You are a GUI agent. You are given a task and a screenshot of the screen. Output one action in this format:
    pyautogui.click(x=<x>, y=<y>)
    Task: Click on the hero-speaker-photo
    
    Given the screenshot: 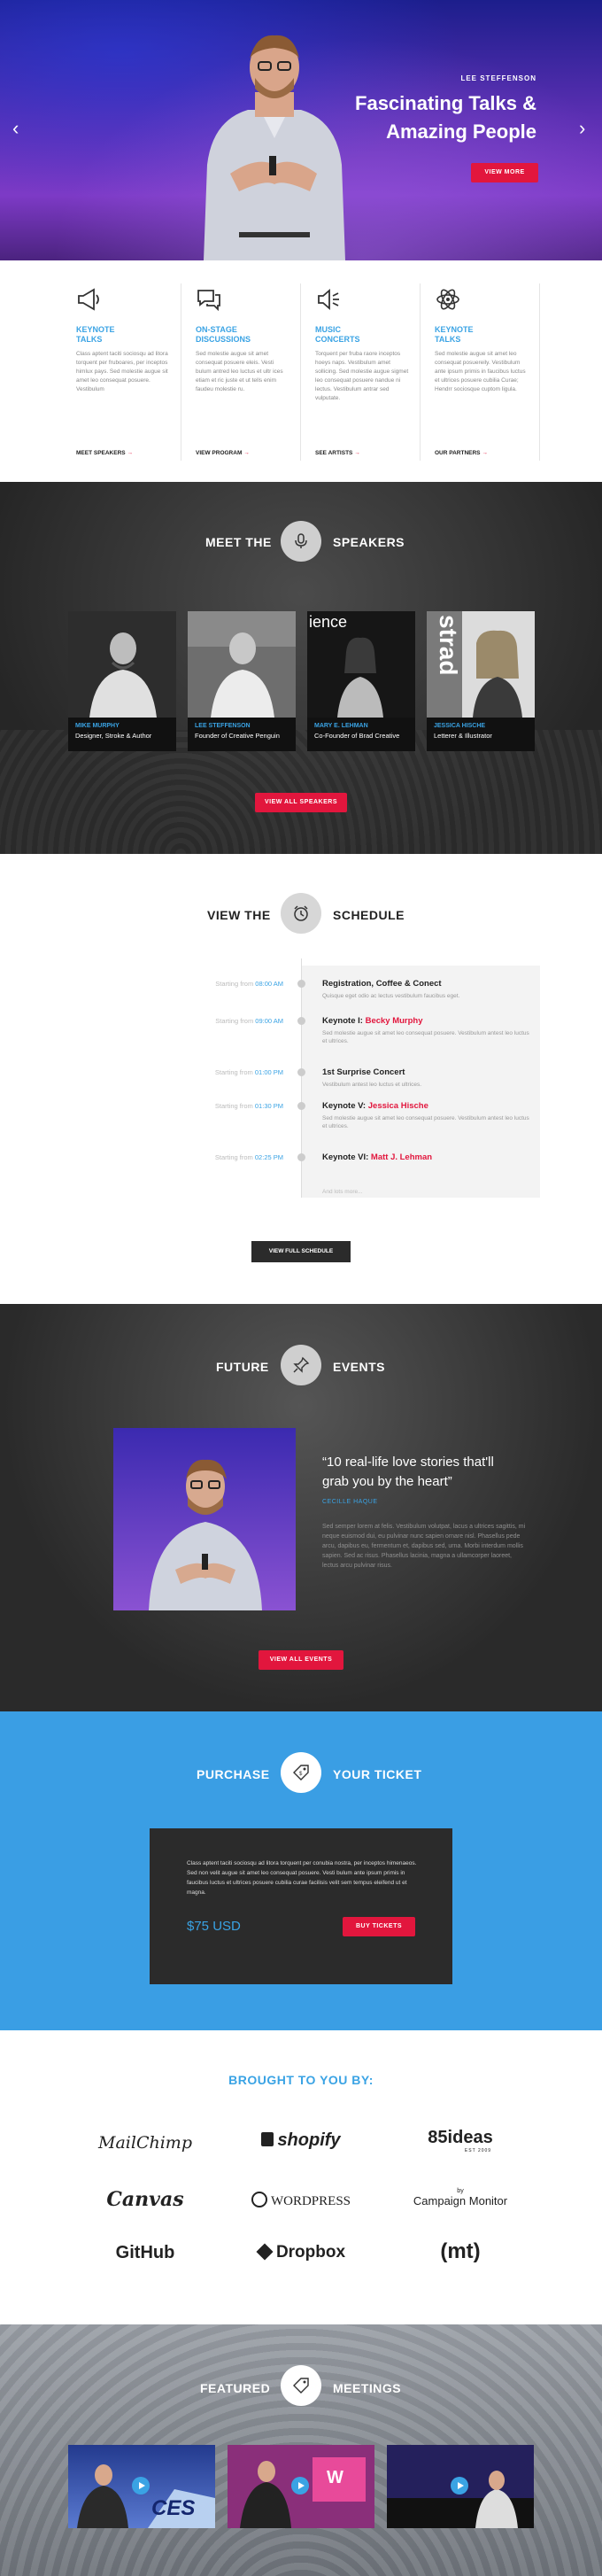 What is the action you would take?
    pyautogui.click(x=274, y=147)
    